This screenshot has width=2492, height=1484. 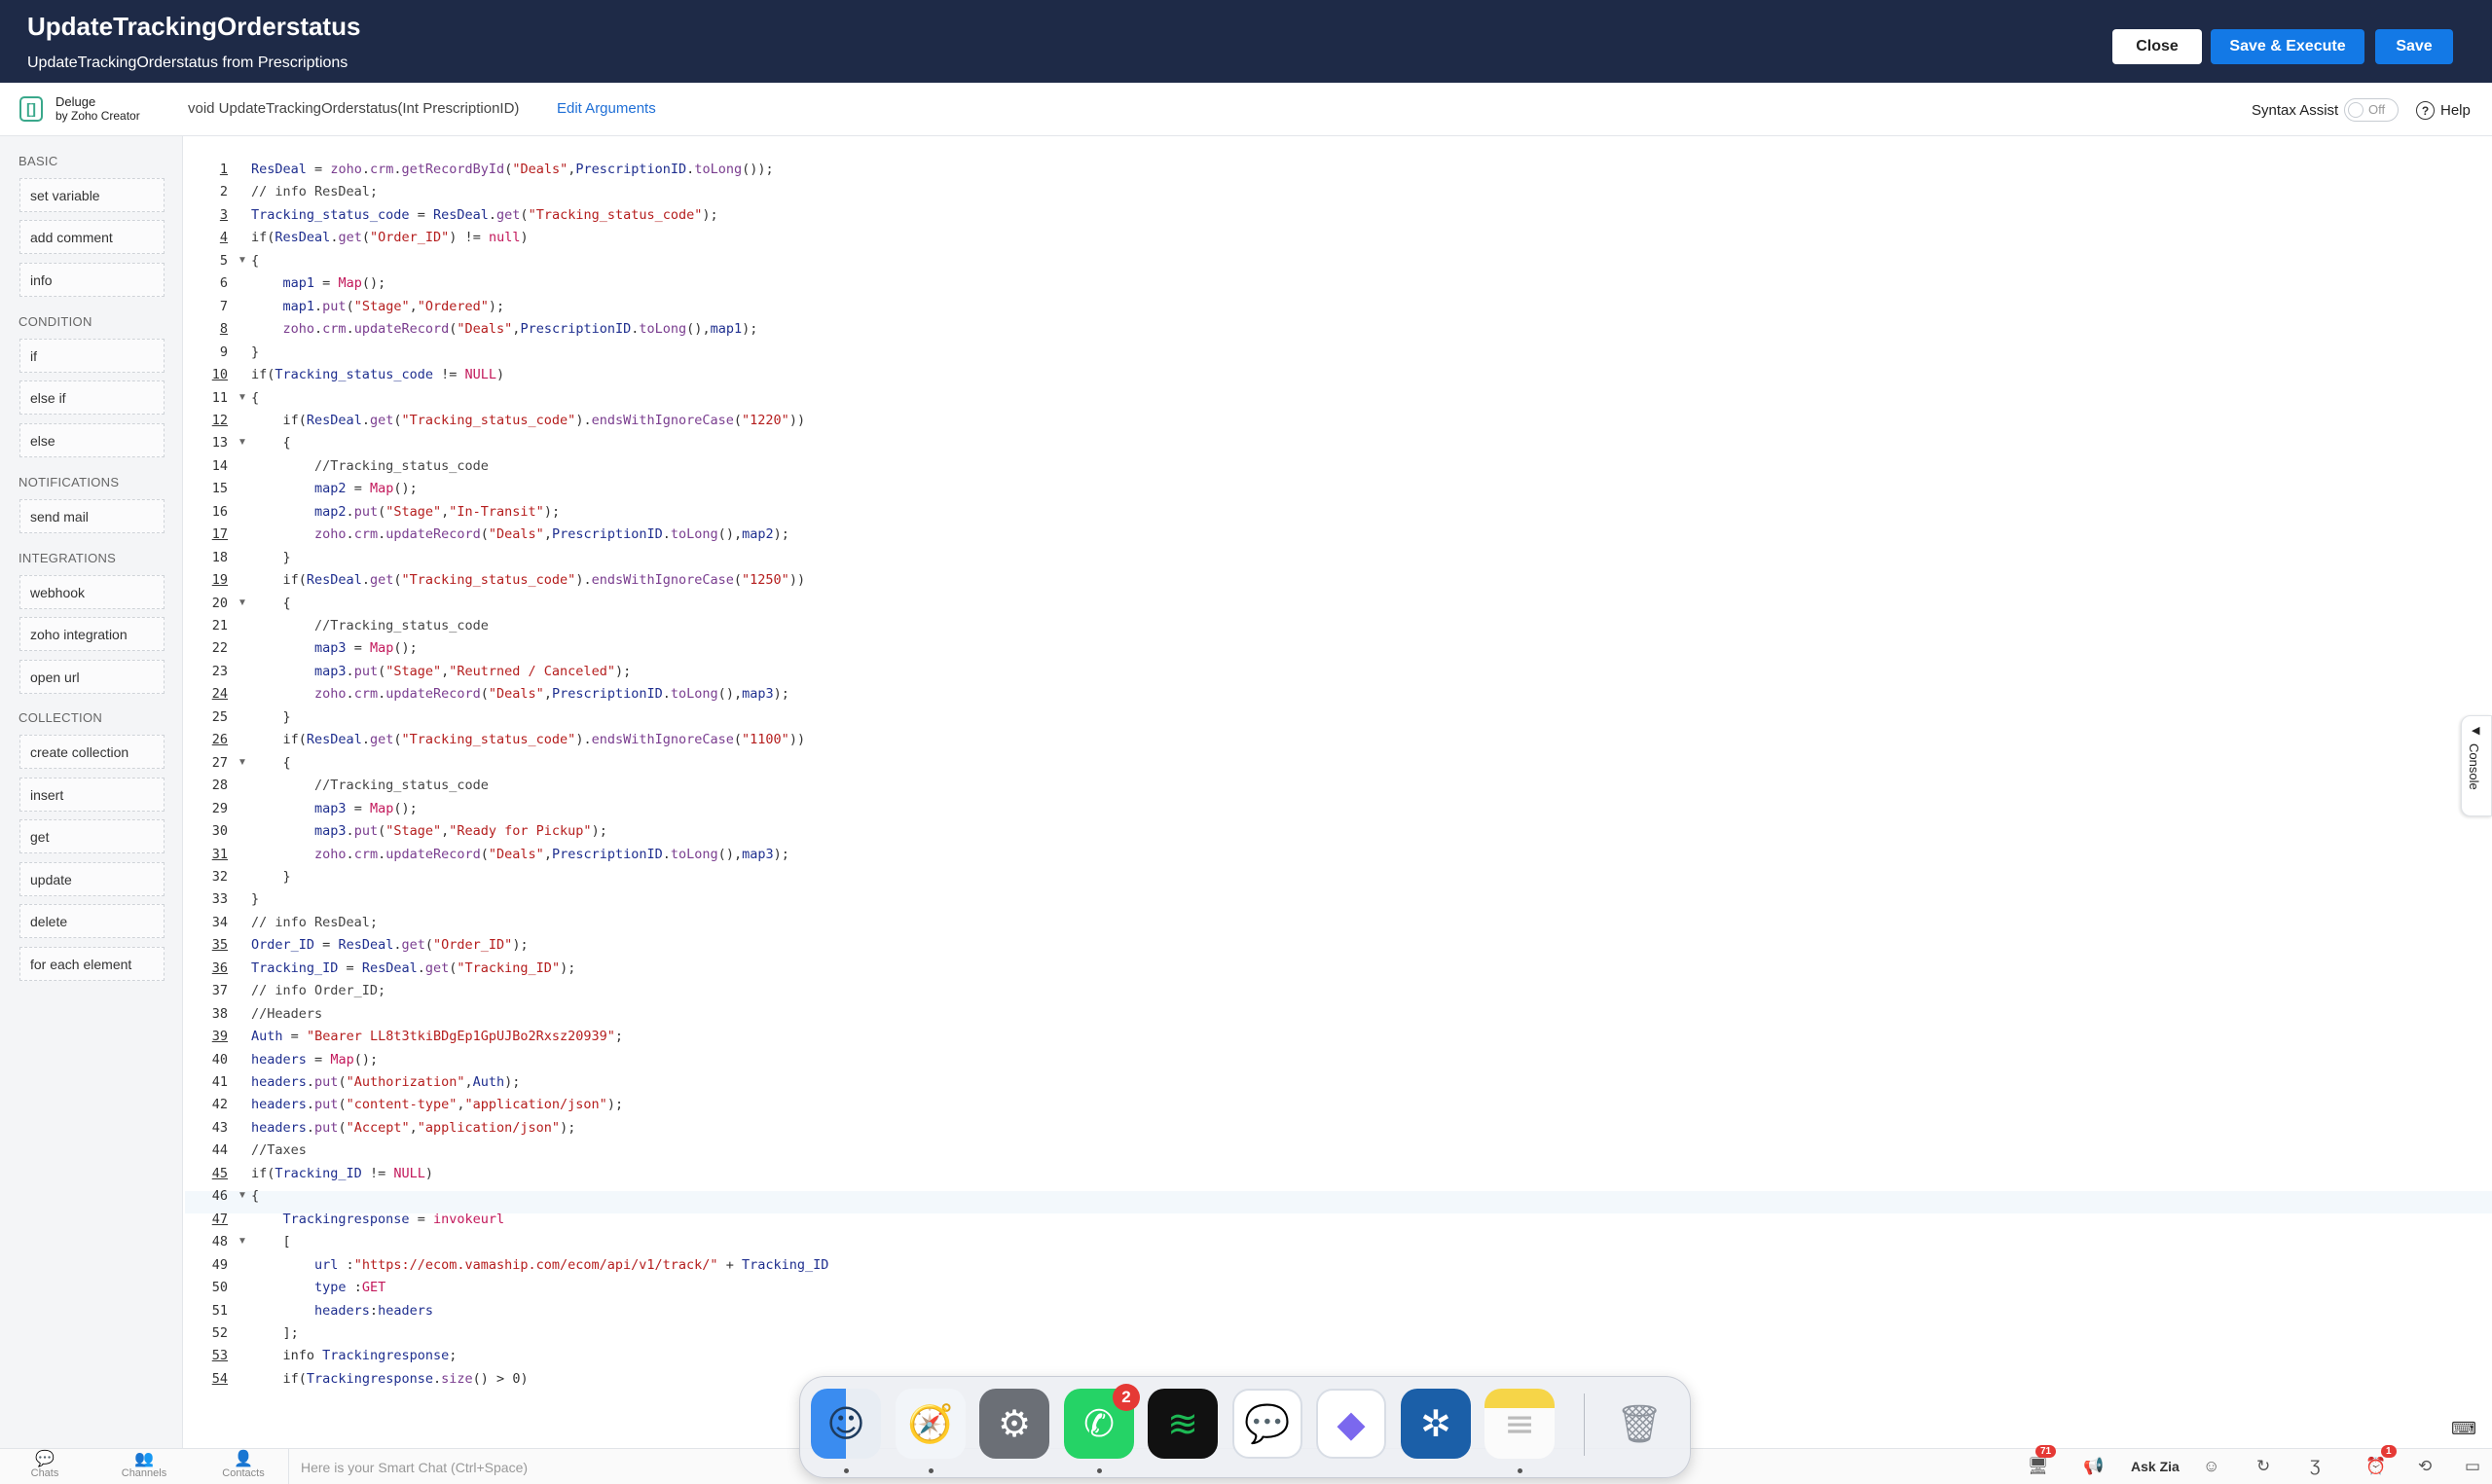 I want to click on code-line: map3.put("Stage","Reutrned / Canceled");, so click(x=441, y=671).